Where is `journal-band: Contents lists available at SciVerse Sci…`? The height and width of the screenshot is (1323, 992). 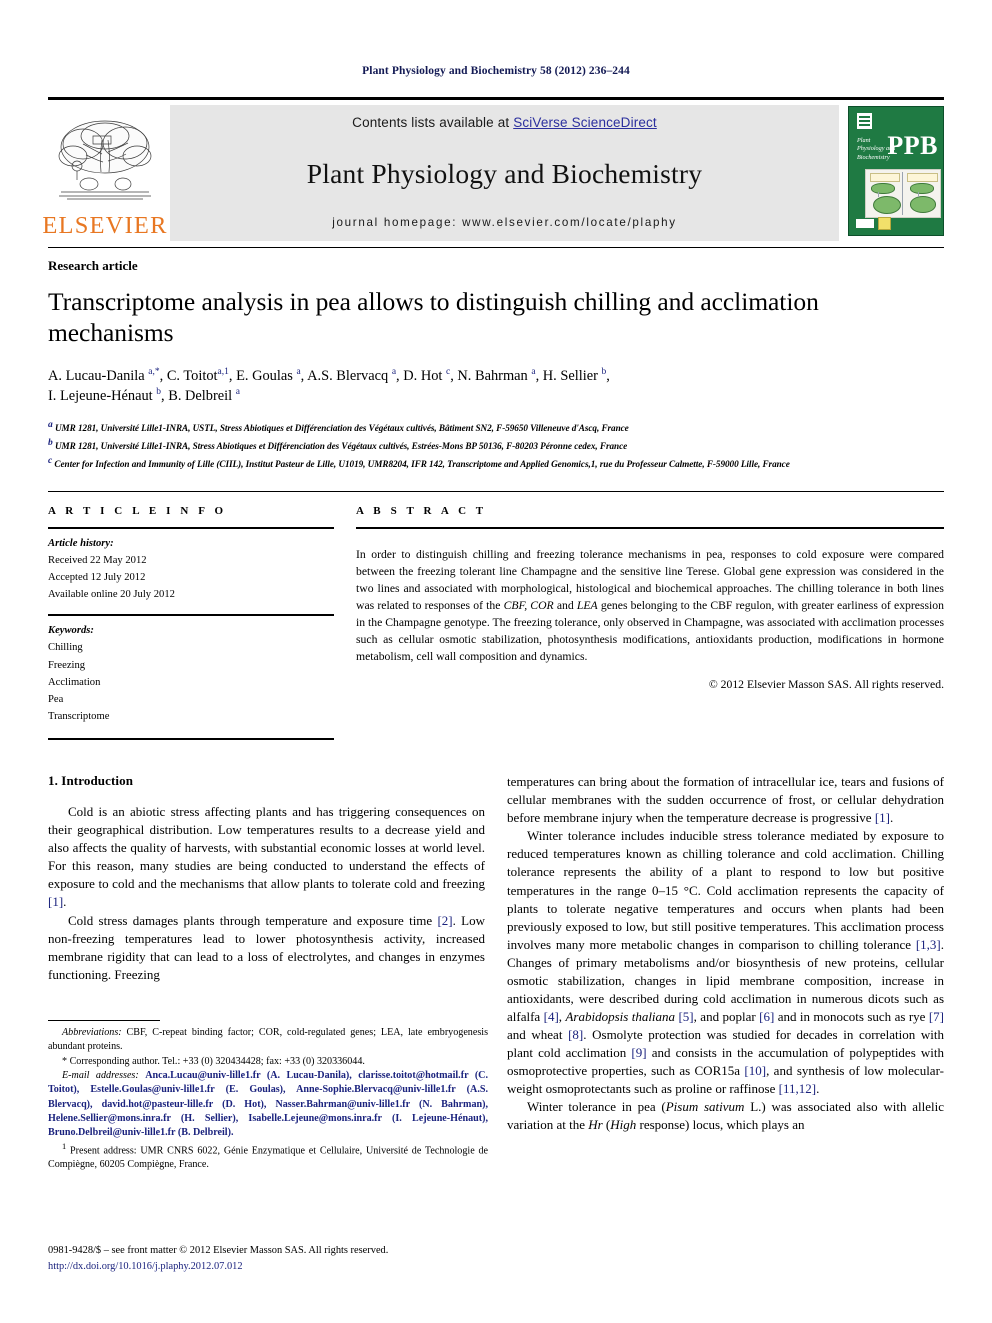
journal-band: Contents lists available at SciVerse Sci… is located at coordinates (504, 172).